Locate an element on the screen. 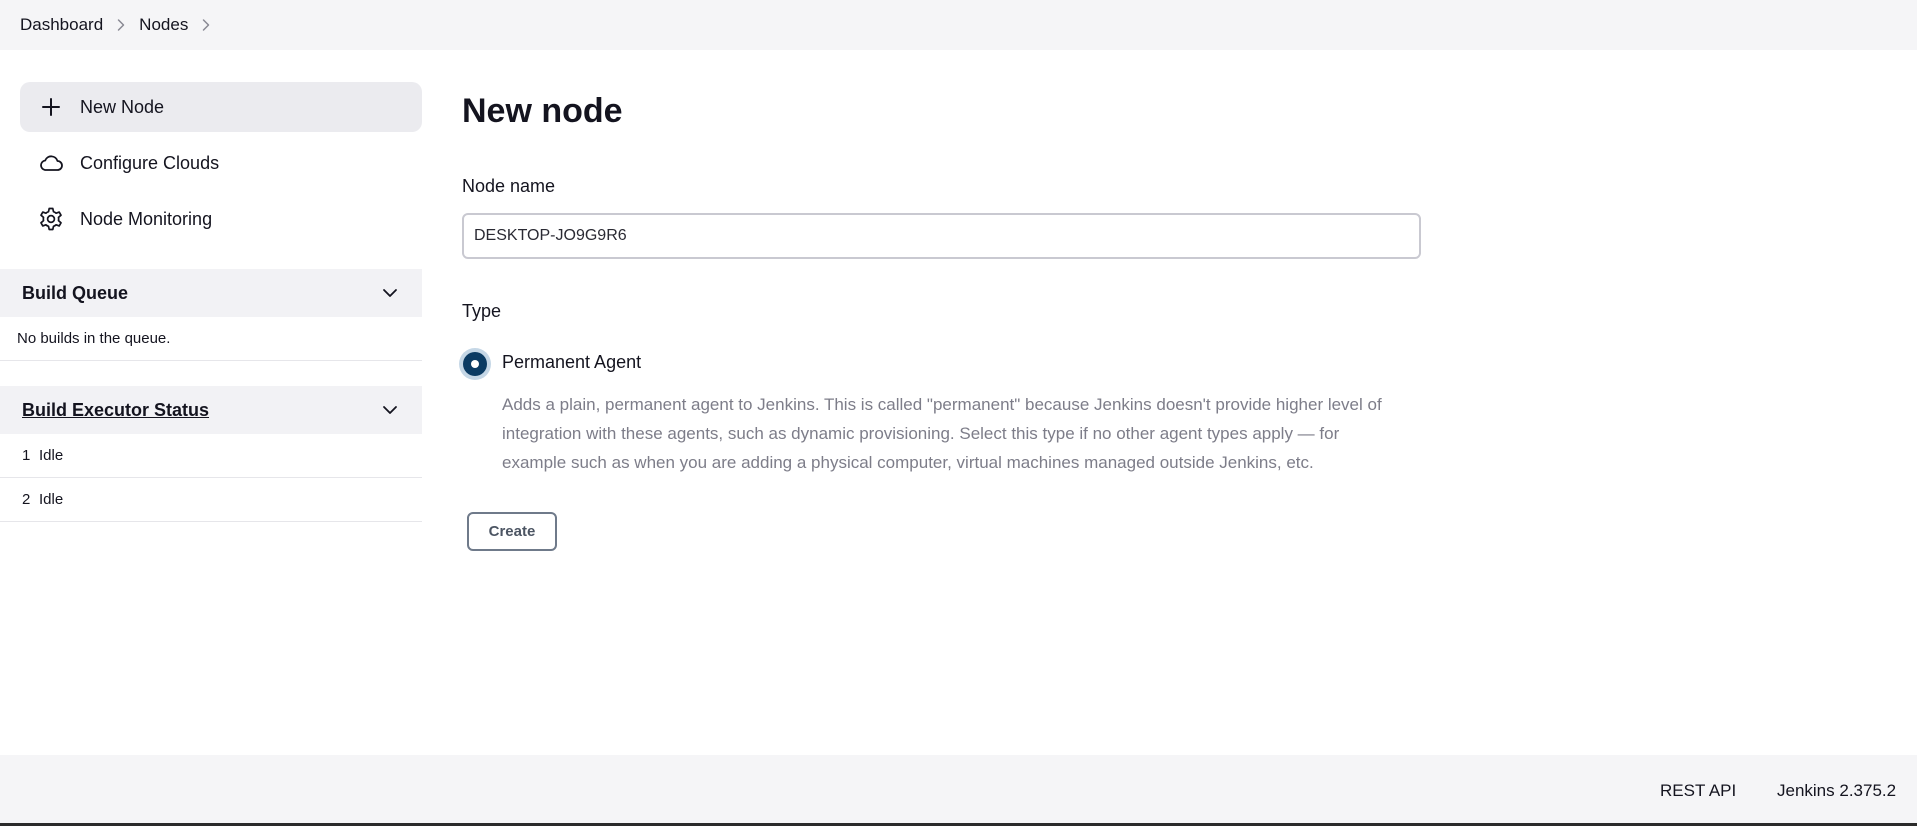 This screenshot has height=826, width=1917. type-label: Type is located at coordinates (482, 311).